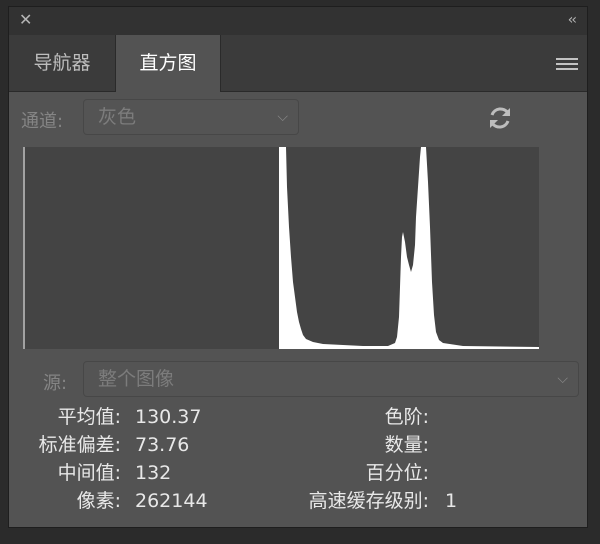 The image size is (600, 544). I want to click on source-select: 整个图像 ⌵, so click(331, 379).